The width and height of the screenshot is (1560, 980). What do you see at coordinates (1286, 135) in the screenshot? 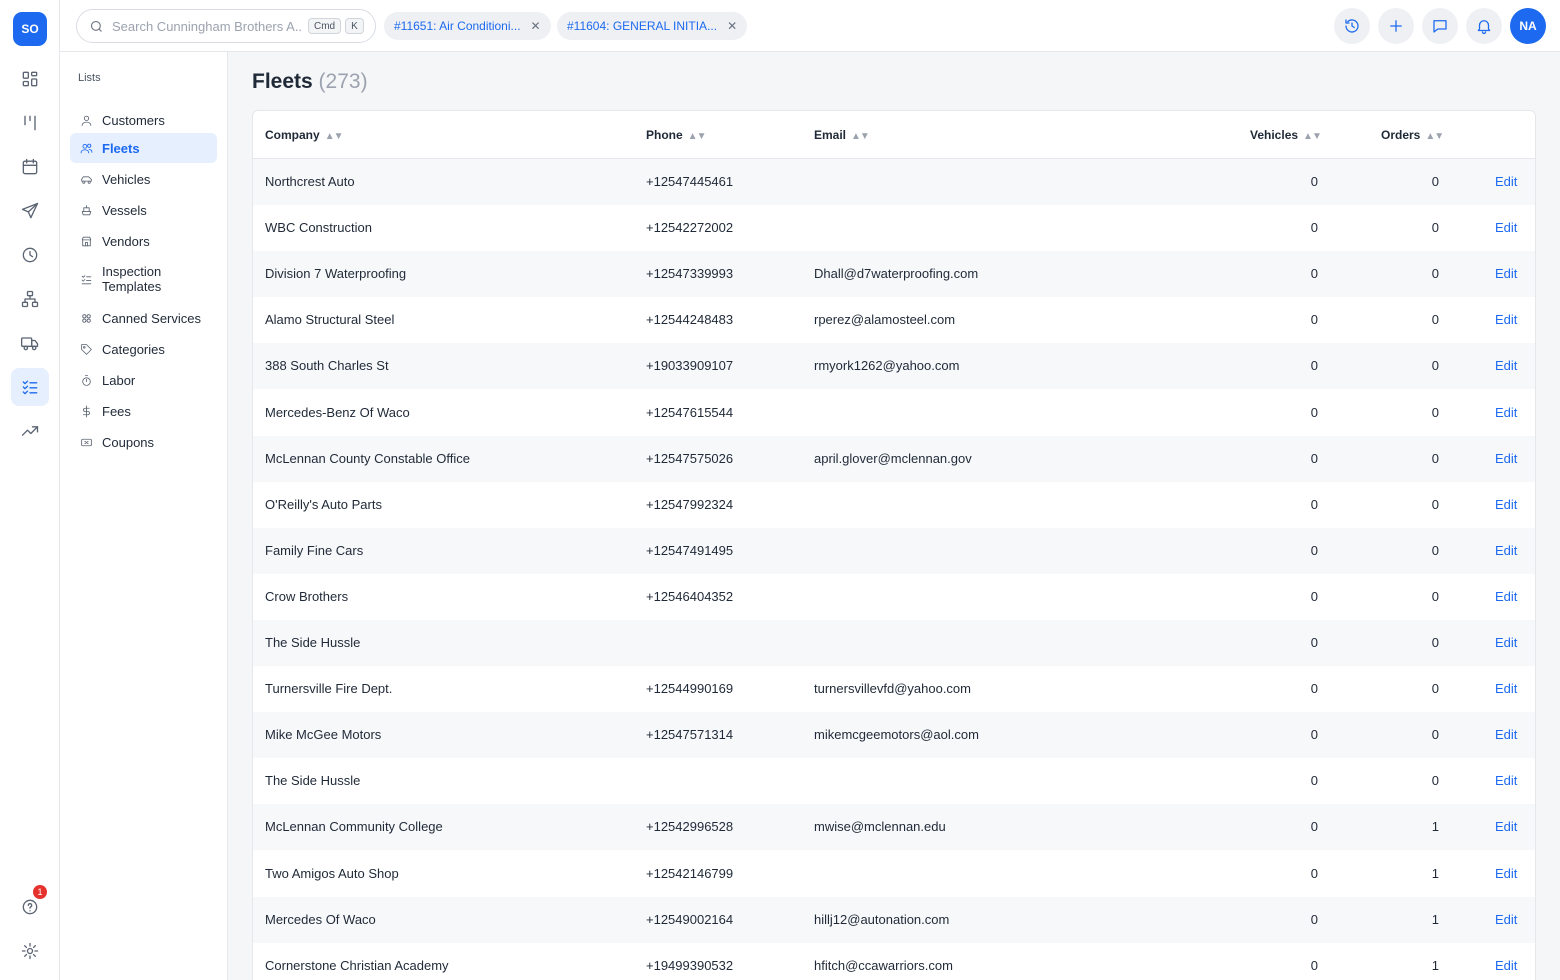
I see `column-header-vehicles: Vehicles ▲▼` at bounding box center [1286, 135].